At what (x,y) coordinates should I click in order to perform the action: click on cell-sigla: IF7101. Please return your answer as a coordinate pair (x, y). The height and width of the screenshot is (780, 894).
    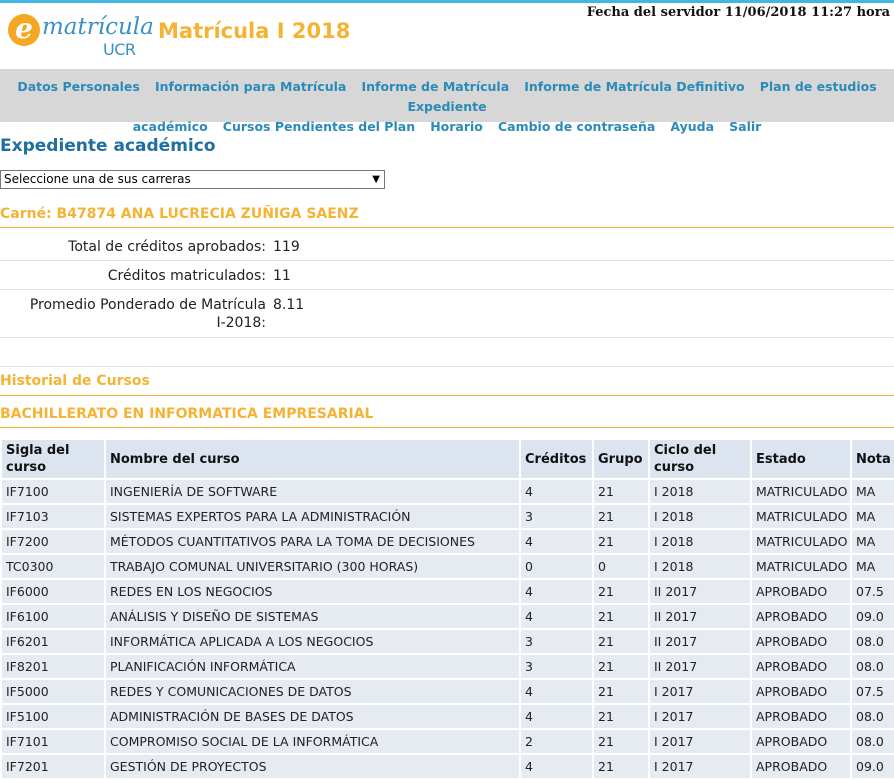
    Looking at the image, I should click on (53, 741).